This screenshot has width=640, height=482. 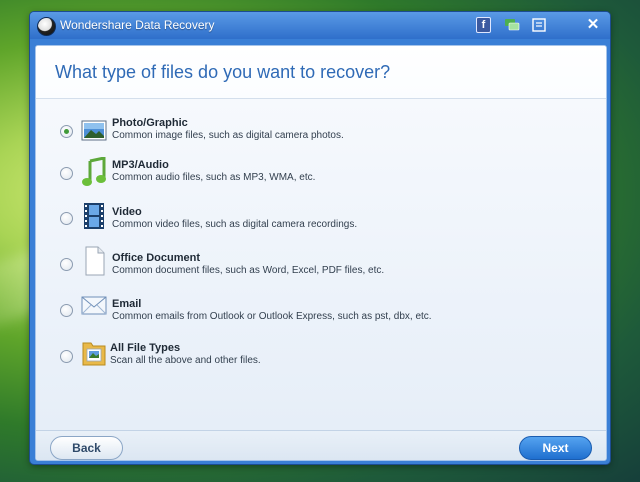 I want to click on option-title: Photo/Graphic, so click(x=150, y=123).